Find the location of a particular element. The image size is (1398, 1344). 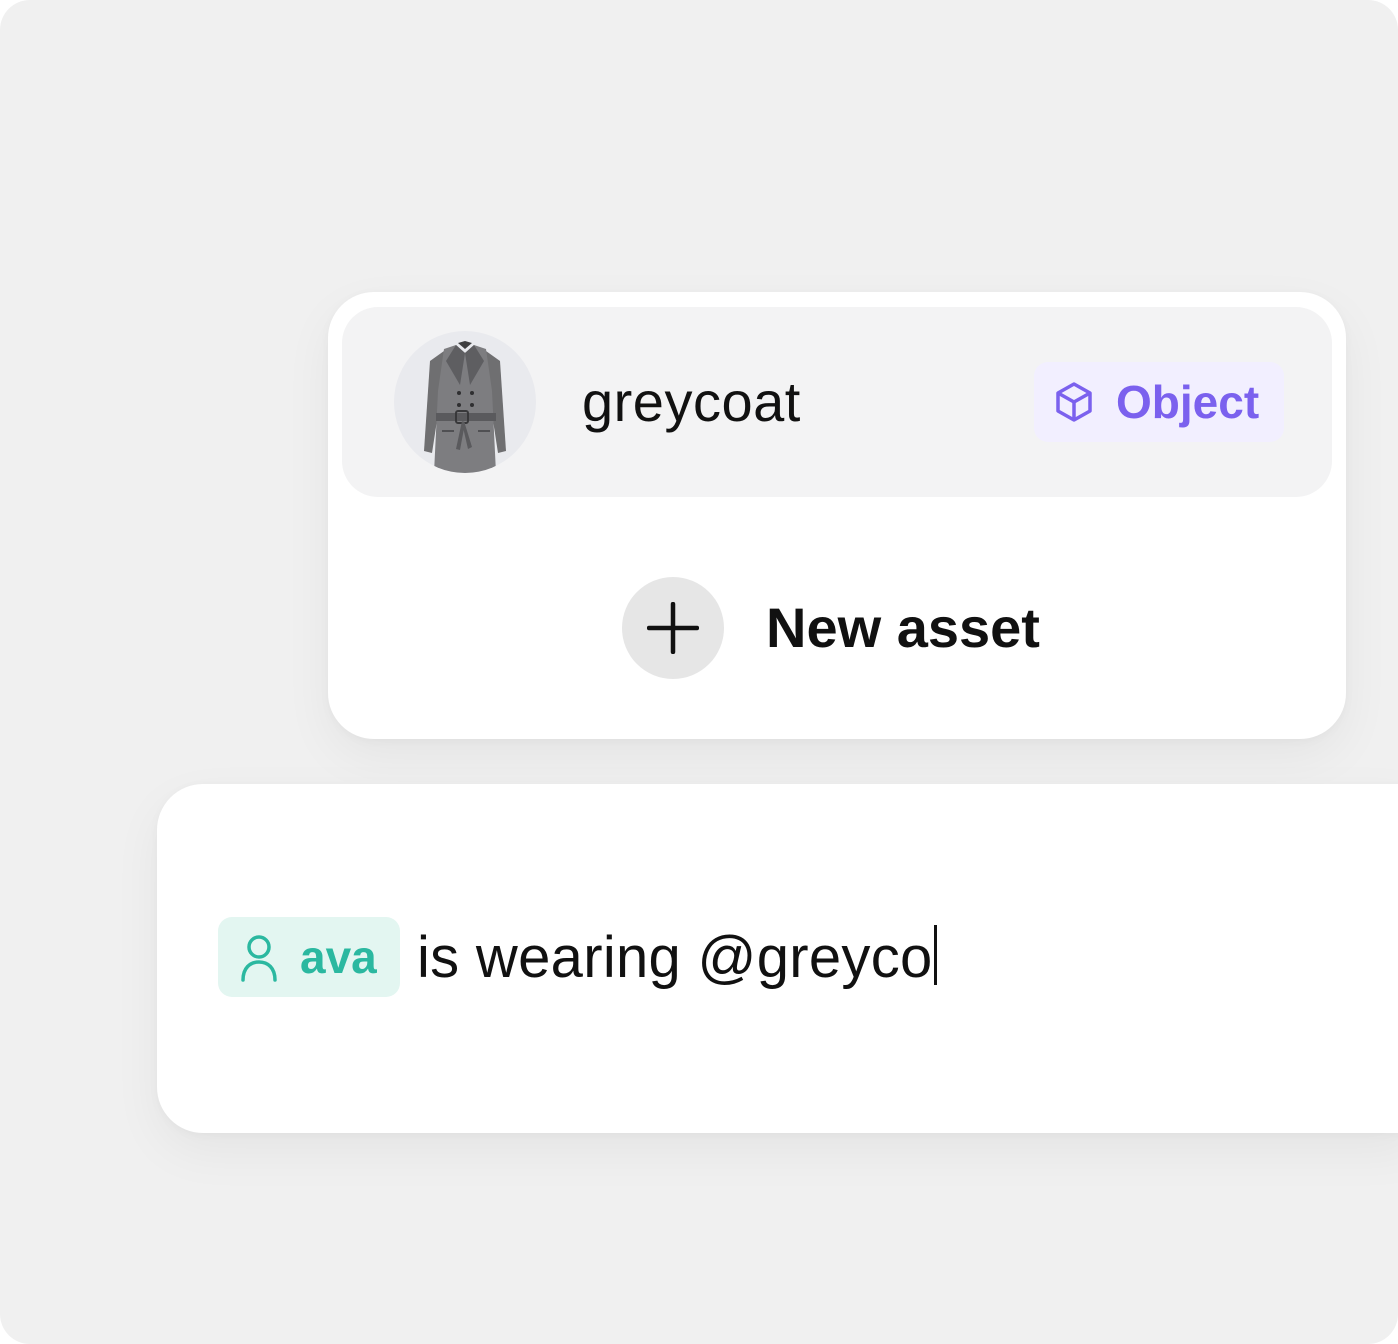

text-caret is located at coordinates (935, 955).